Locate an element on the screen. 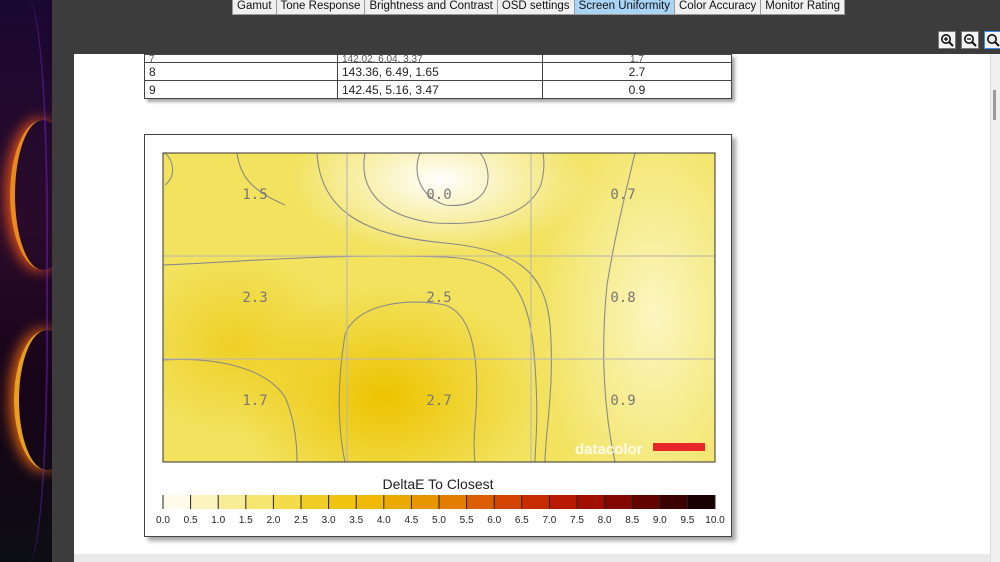  tab-monitor-rating: Monitor Rating is located at coordinates (803, 7).